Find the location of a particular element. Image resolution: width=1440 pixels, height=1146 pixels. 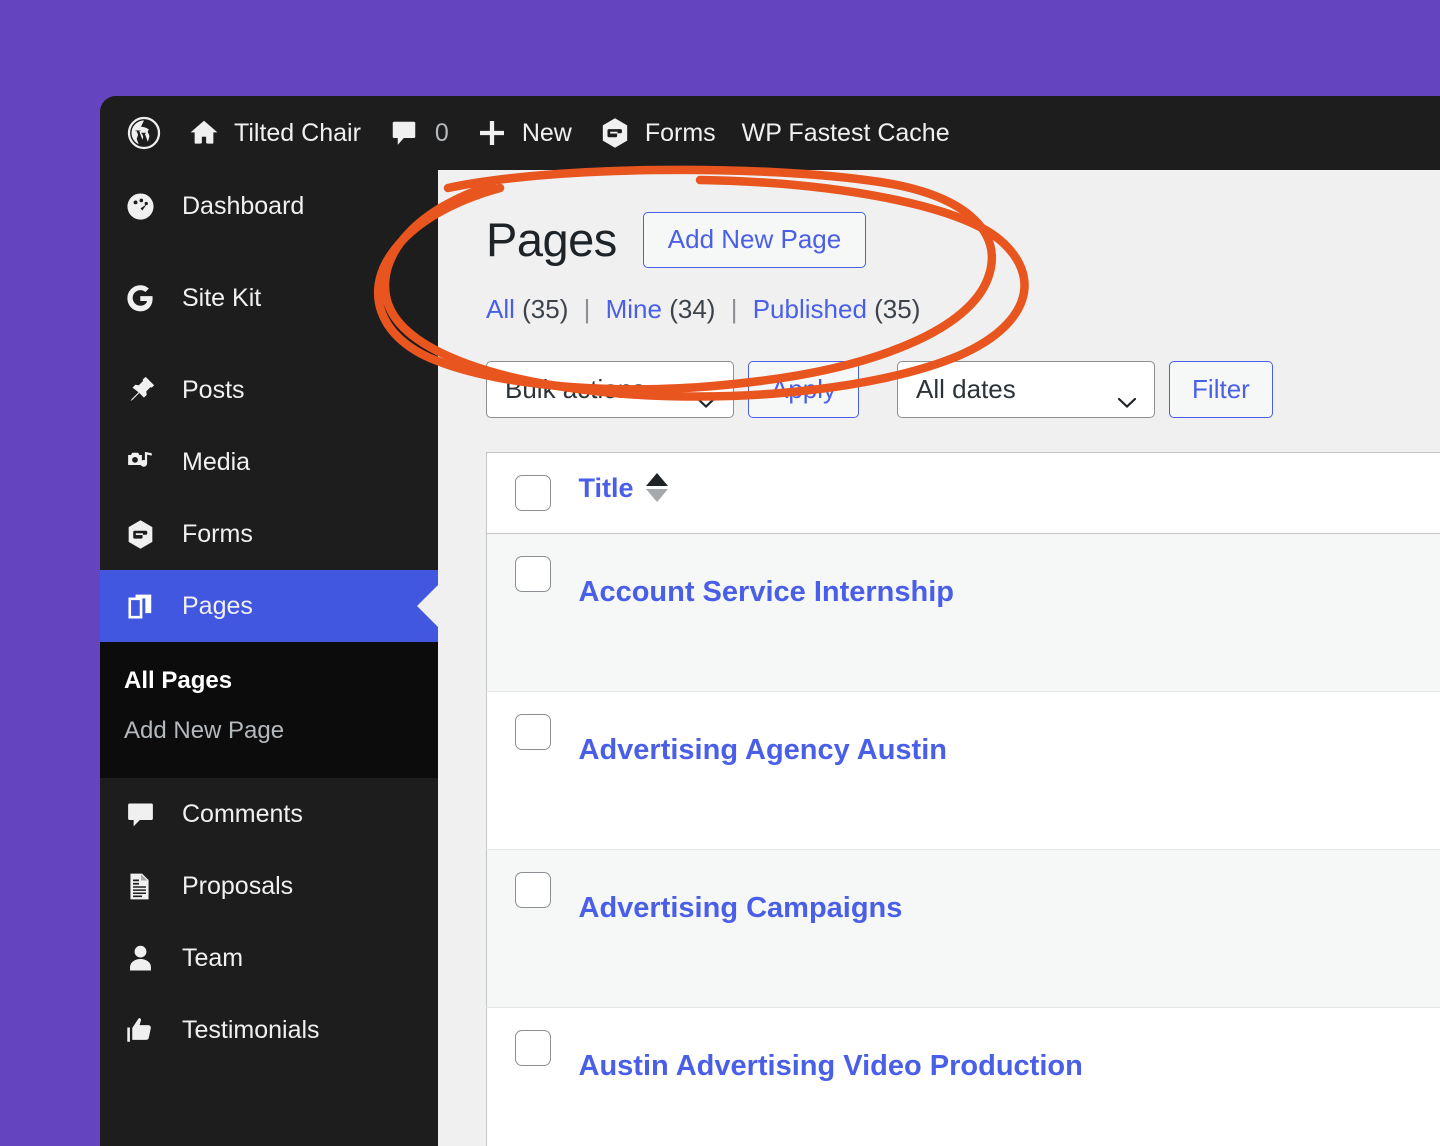

dashboard-icon is located at coordinates (147, 206).